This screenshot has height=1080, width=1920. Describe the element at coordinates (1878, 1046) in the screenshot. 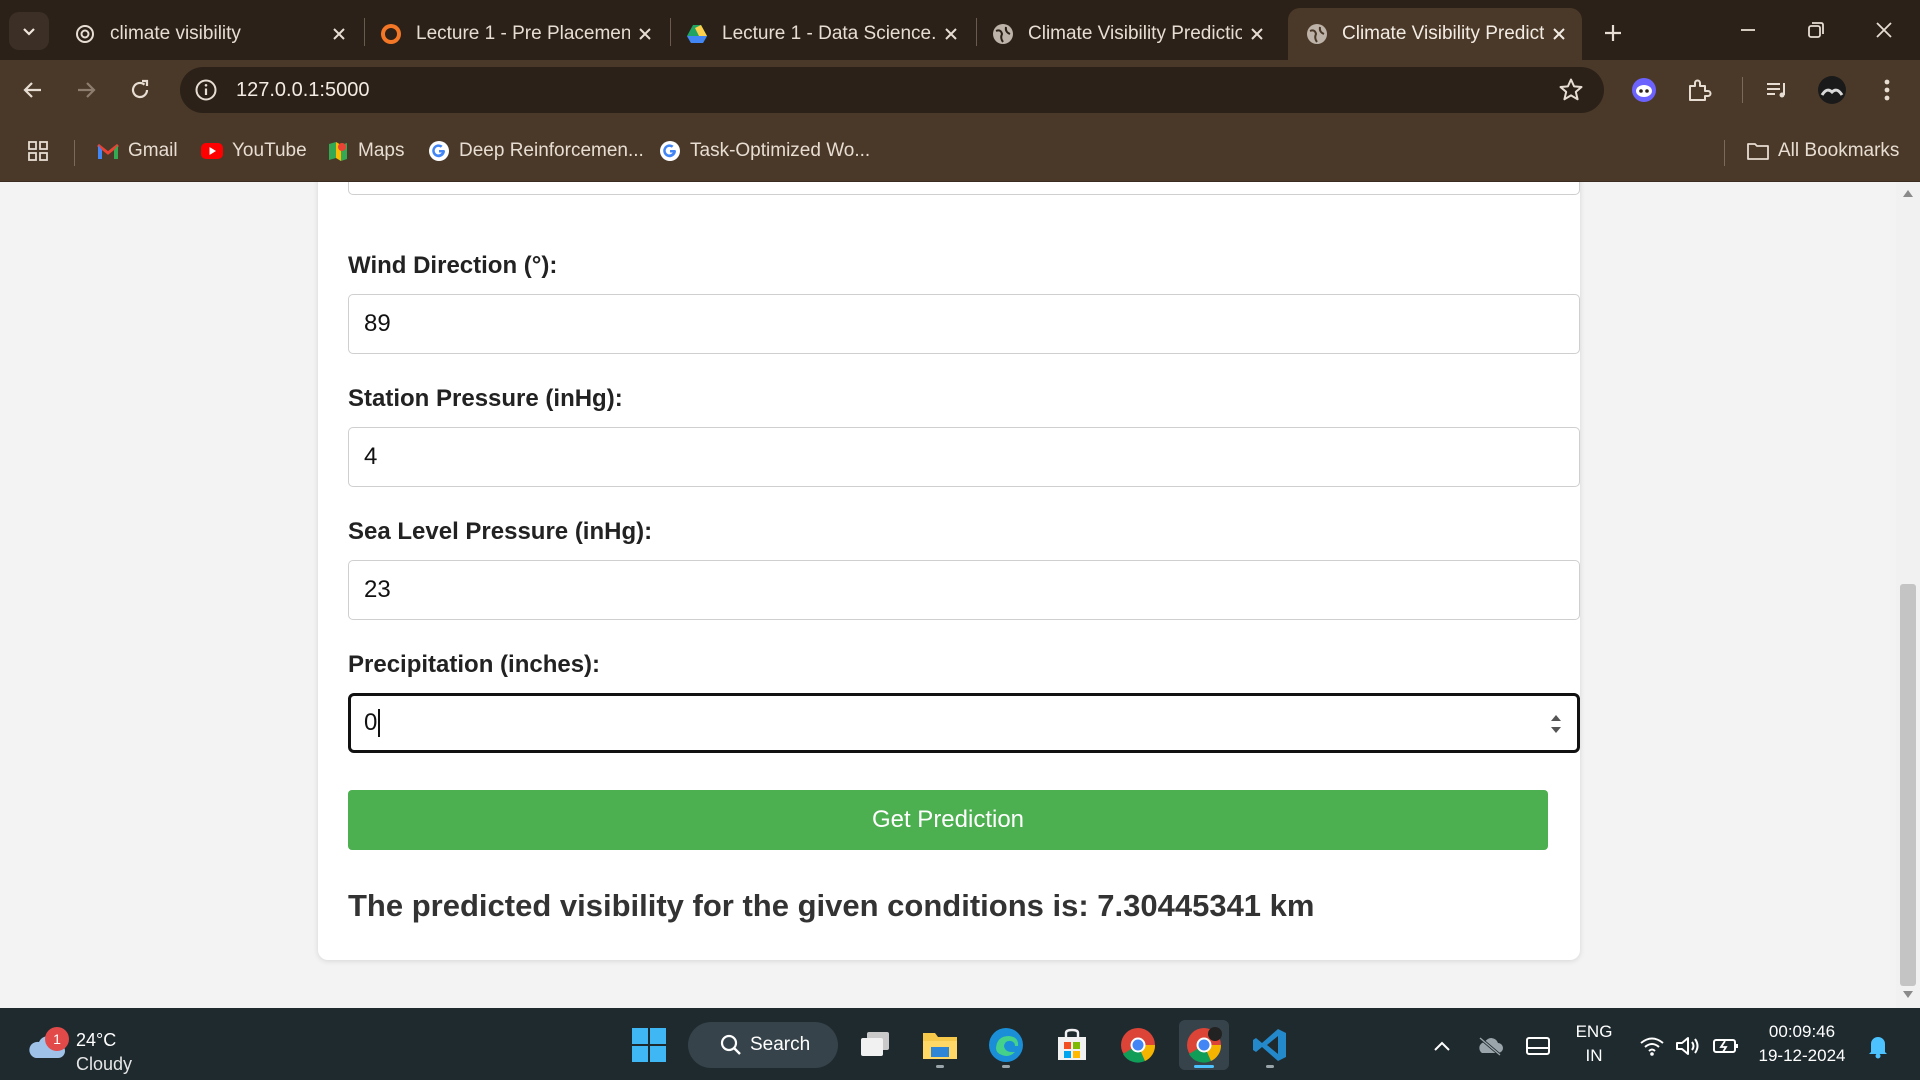

I see `notifications-bell-icon` at that location.